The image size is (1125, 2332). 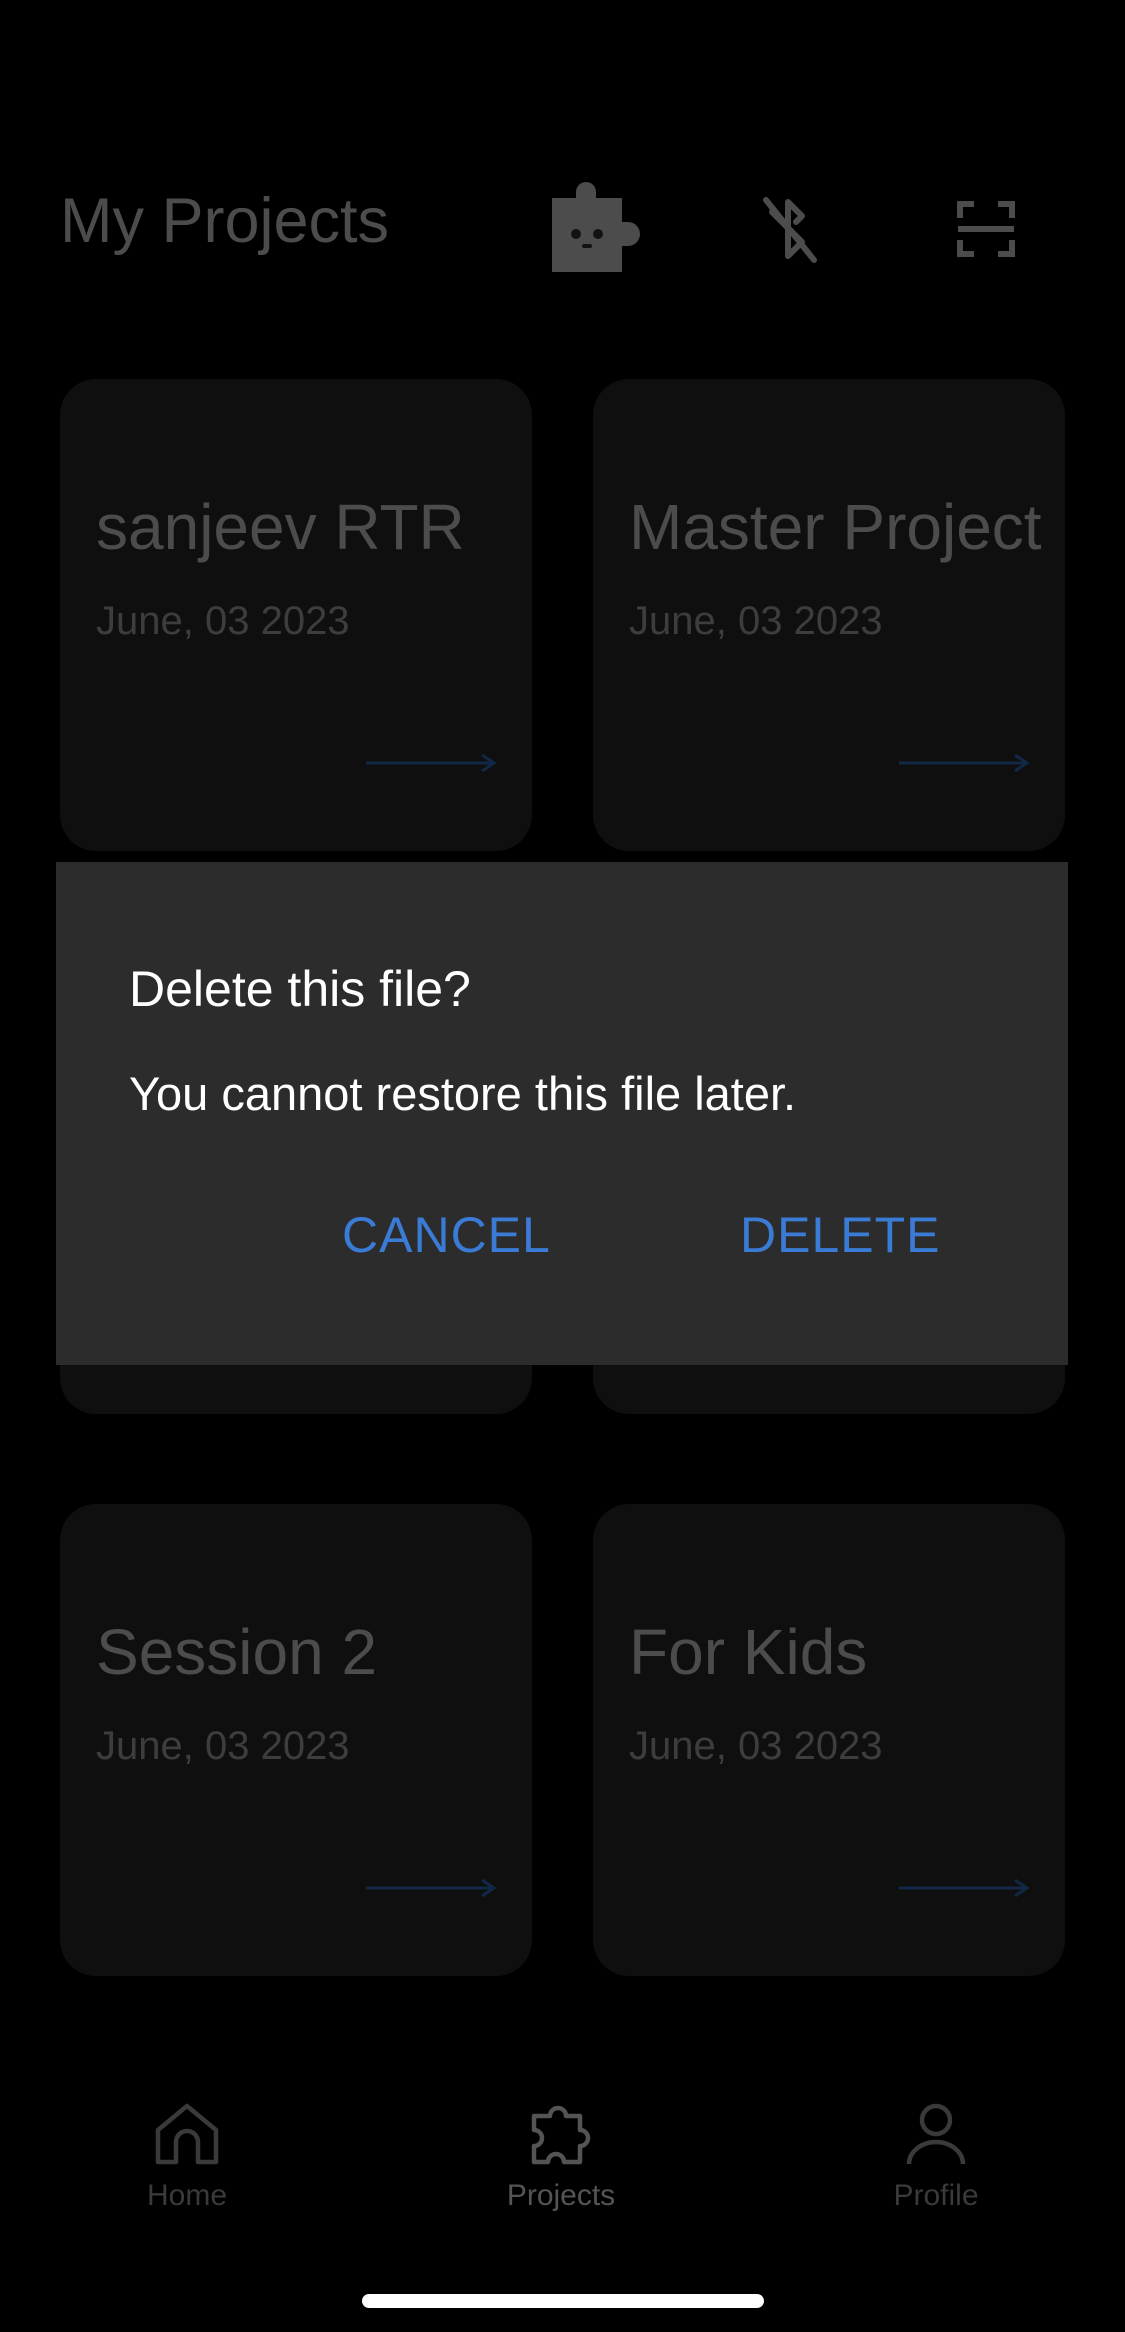 I want to click on dialog-message: You cannot restore this file later., so click(x=463, y=1093).